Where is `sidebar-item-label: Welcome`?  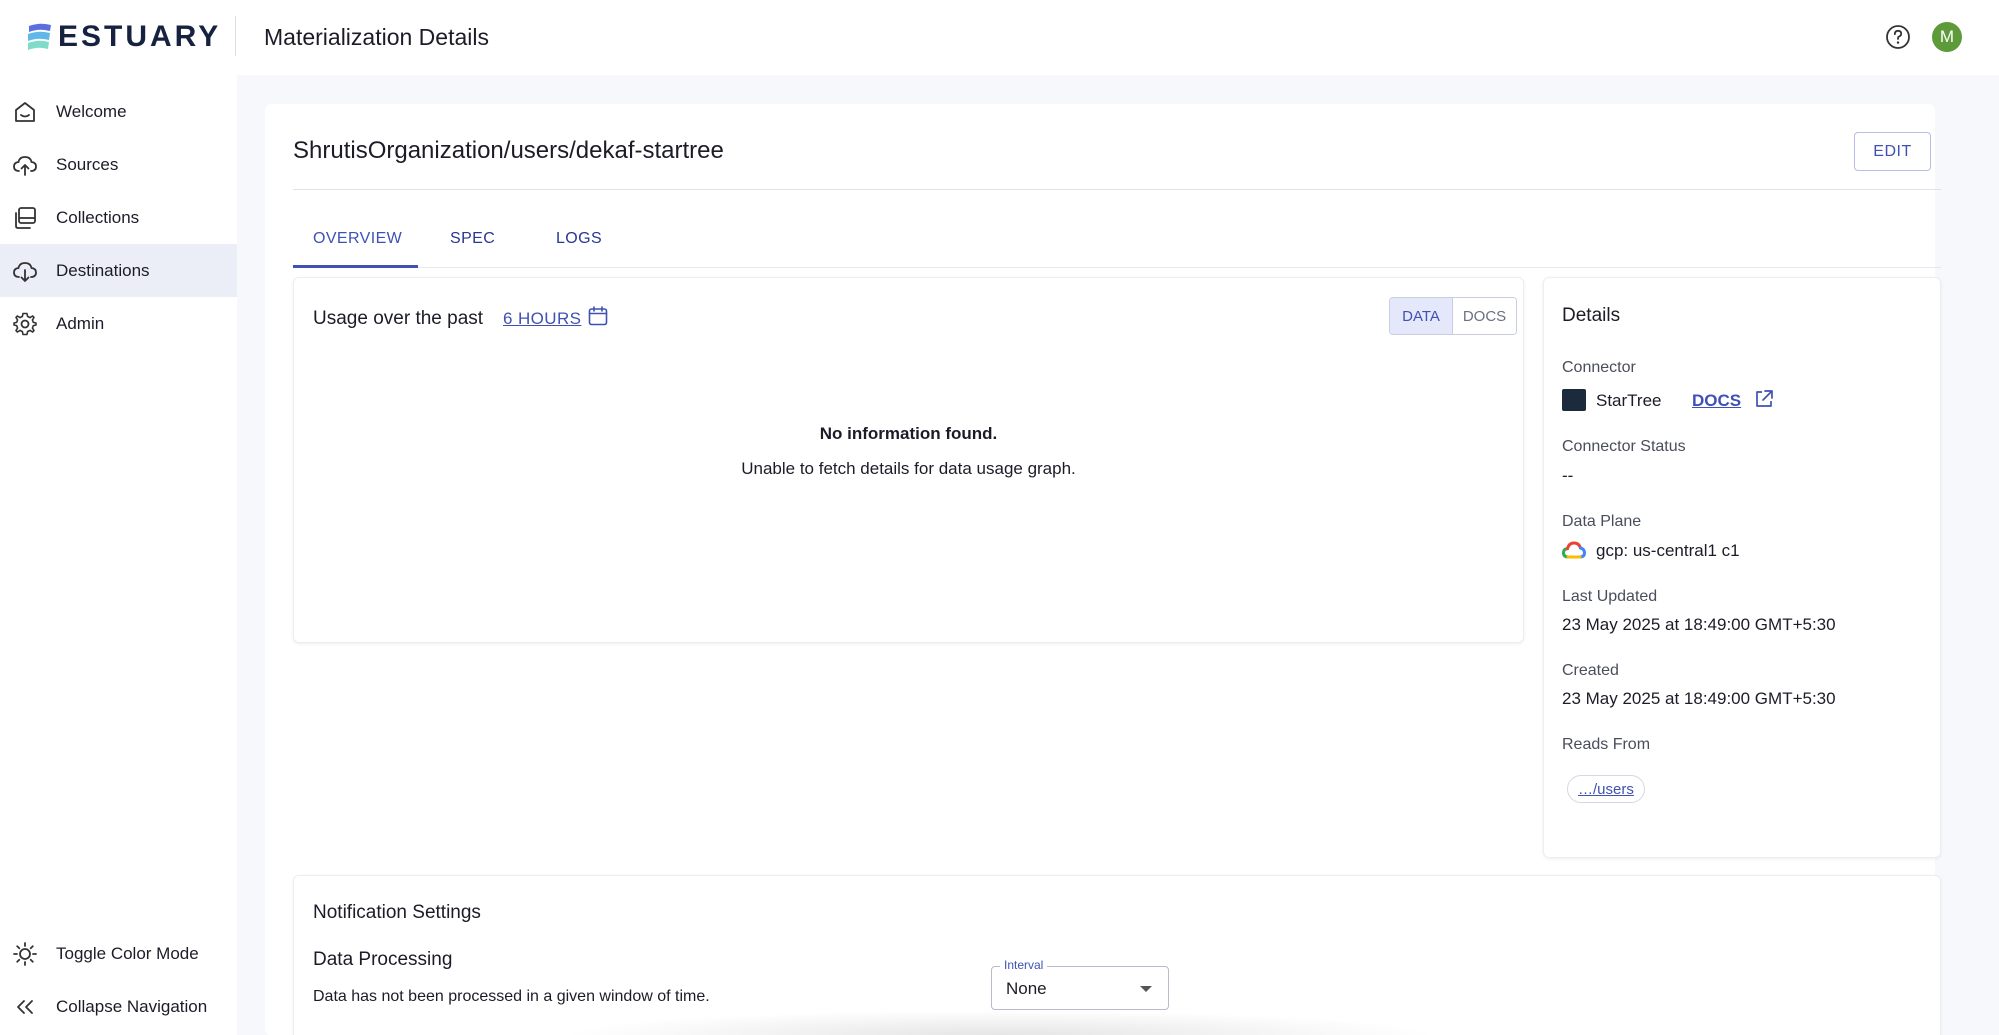
sidebar-item-label: Welcome is located at coordinates (91, 111).